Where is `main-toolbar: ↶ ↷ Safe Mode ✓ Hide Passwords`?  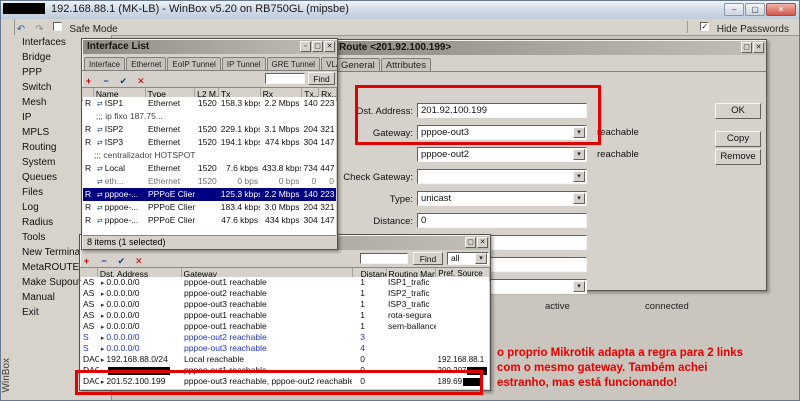
main-toolbar: ↶ ↷ Safe Mode ✓ Hide Passwords is located at coordinates (406, 27).